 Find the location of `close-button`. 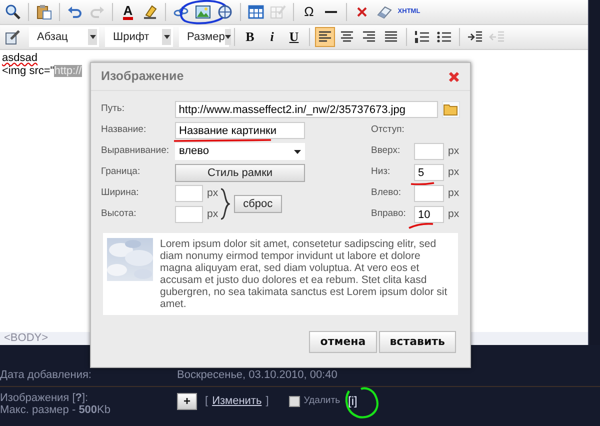

close-button is located at coordinates (454, 76).